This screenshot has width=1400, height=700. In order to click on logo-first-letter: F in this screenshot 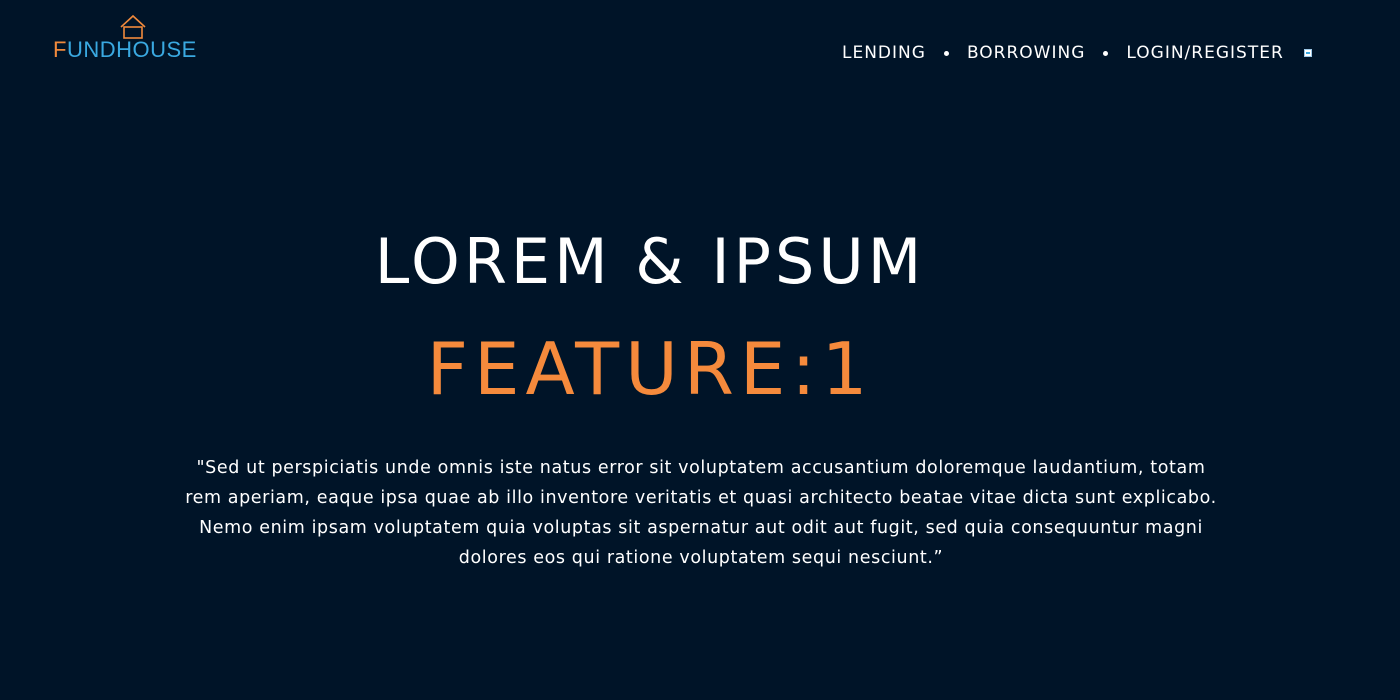, I will do `click(60, 49)`.